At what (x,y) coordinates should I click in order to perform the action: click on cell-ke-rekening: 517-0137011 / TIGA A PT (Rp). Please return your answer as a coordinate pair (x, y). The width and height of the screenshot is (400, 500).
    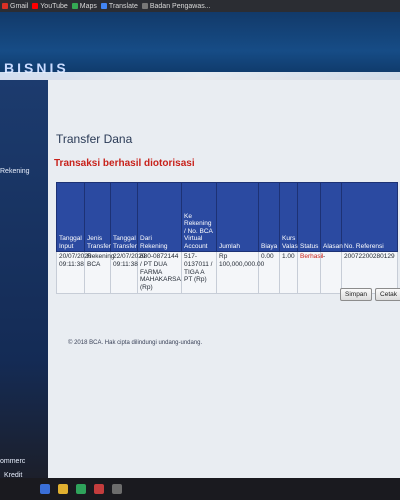
    Looking at the image, I should click on (199, 272).